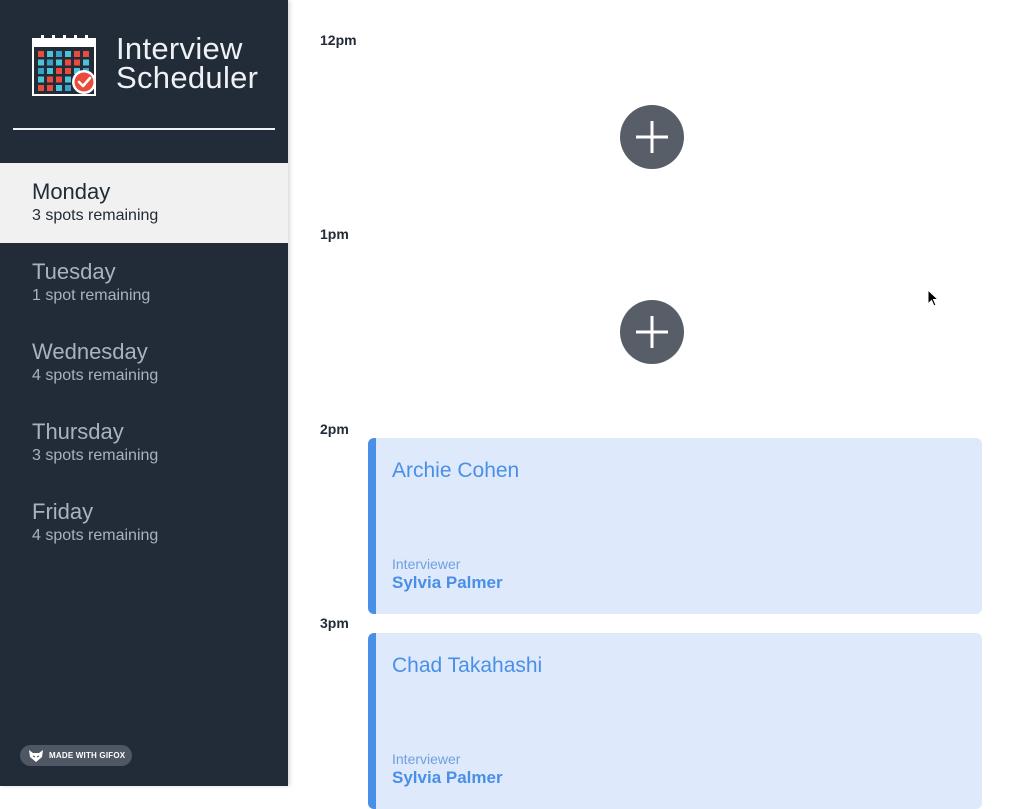 This screenshot has width=1009, height=809. Describe the element at coordinates (467, 665) in the screenshot. I see `student-name: Chad Takahashi` at that location.